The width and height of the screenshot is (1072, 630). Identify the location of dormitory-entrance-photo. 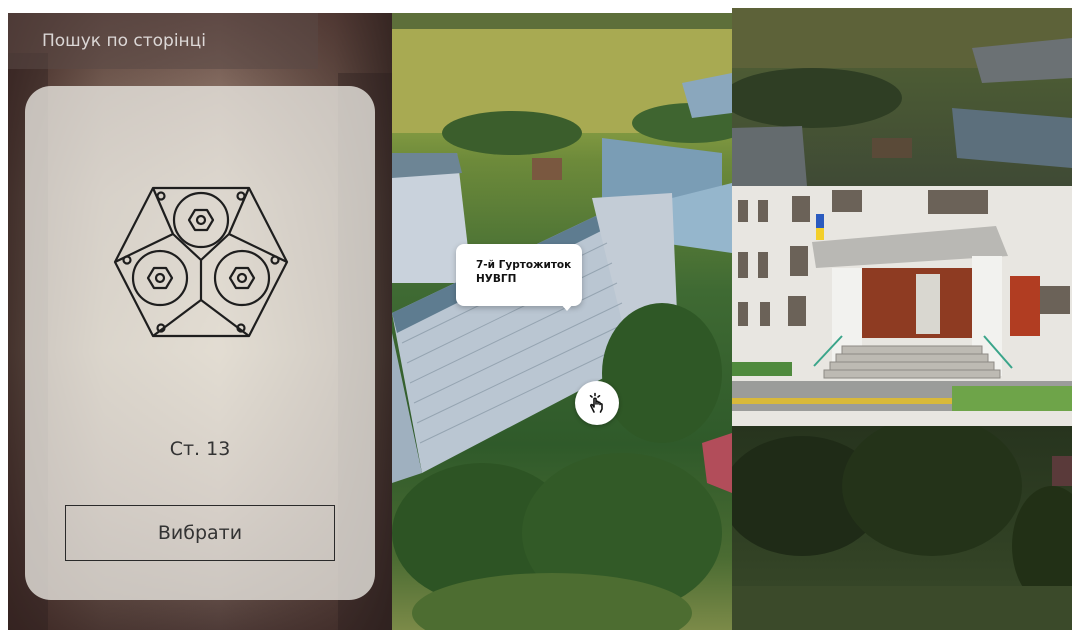
(902, 306).